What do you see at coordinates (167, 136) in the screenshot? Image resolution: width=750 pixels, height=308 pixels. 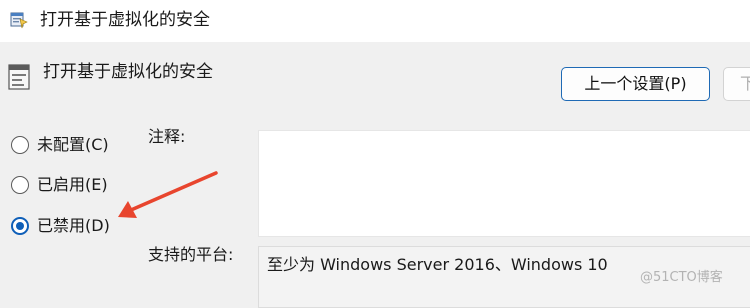 I see `comment-label: 注释:` at bounding box center [167, 136].